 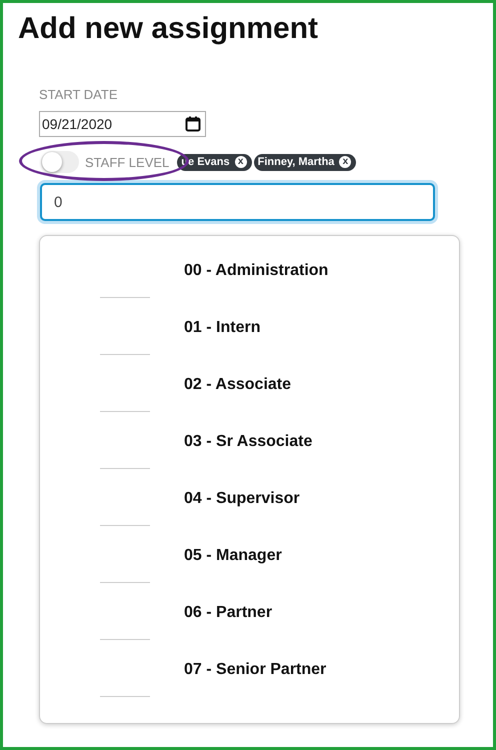 What do you see at coordinates (193, 124) in the screenshot?
I see `calendar-icon` at bounding box center [193, 124].